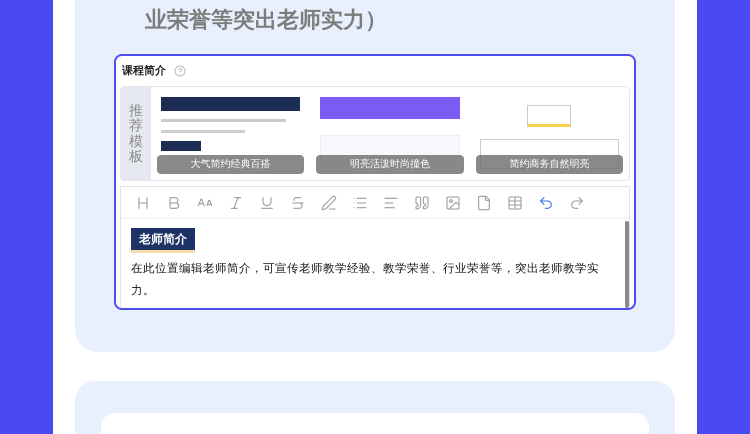 Image resolution: width=750 pixels, height=434 pixels. What do you see at coordinates (390, 164) in the screenshot?
I see `template-caption: 明亮活泼时尚撞色` at bounding box center [390, 164].